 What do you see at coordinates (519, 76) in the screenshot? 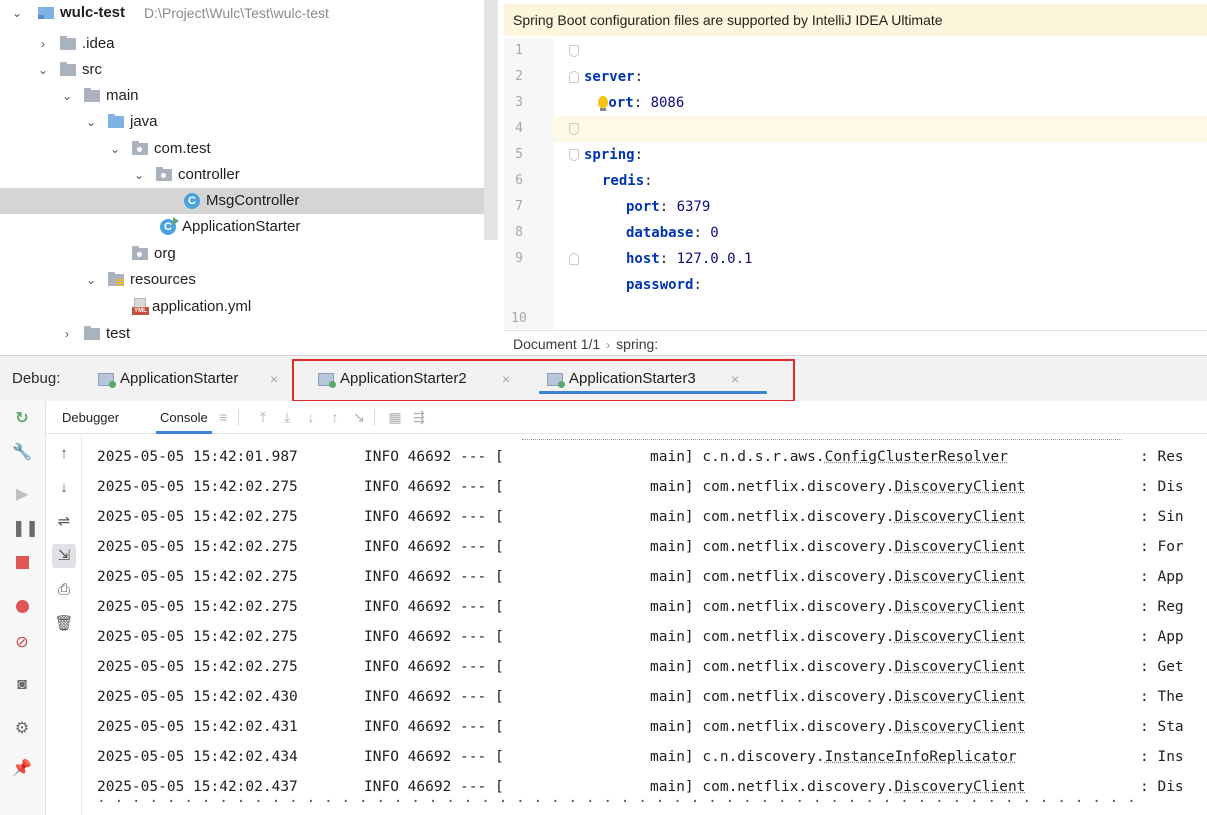
I see `line-number: 2` at bounding box center [519, 76].